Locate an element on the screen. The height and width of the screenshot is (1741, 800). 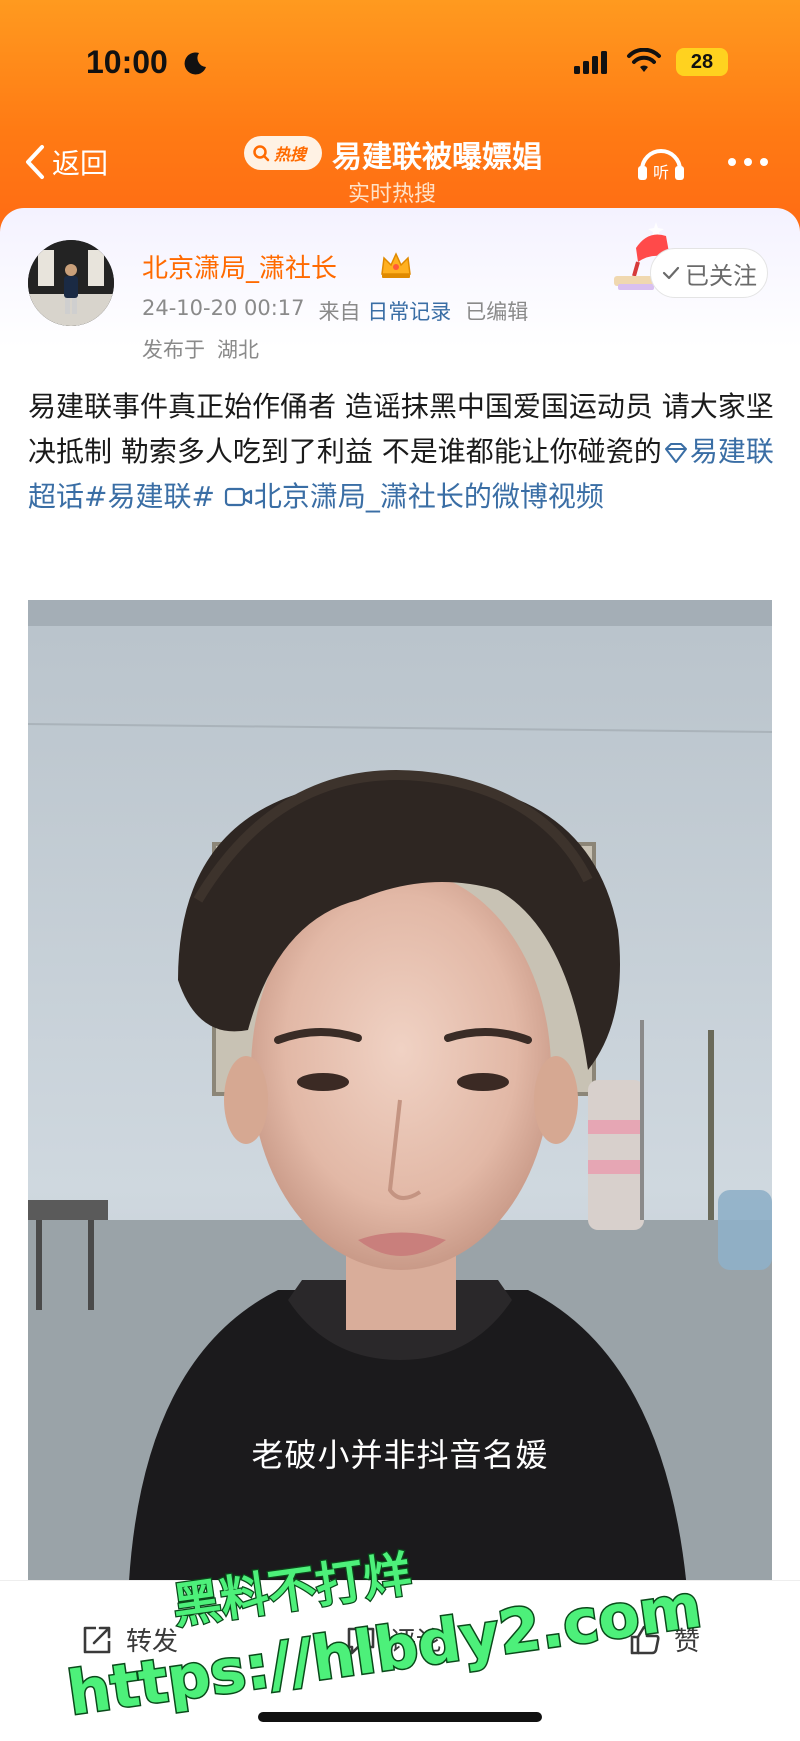
page-subtitle: 实时热搜 is located at coordinates (392, 194).